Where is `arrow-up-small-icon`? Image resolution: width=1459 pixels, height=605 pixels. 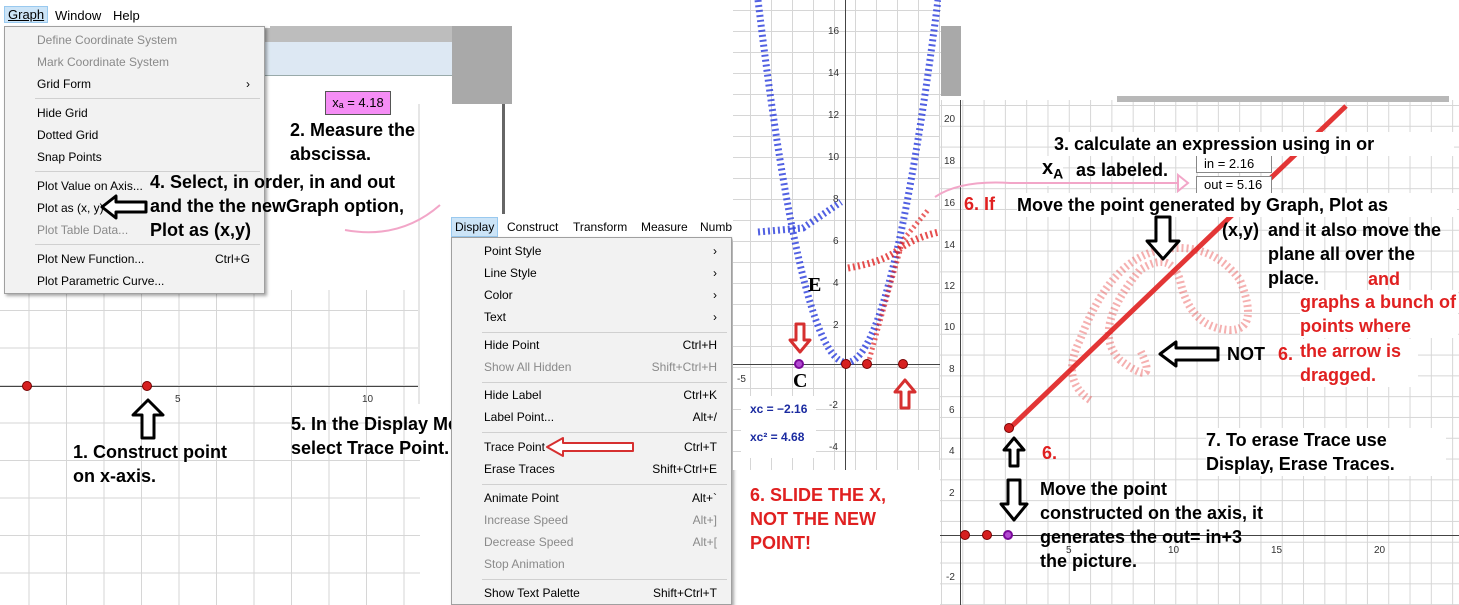
arrow-up-small-icon is located at coordinates (1014, 452).